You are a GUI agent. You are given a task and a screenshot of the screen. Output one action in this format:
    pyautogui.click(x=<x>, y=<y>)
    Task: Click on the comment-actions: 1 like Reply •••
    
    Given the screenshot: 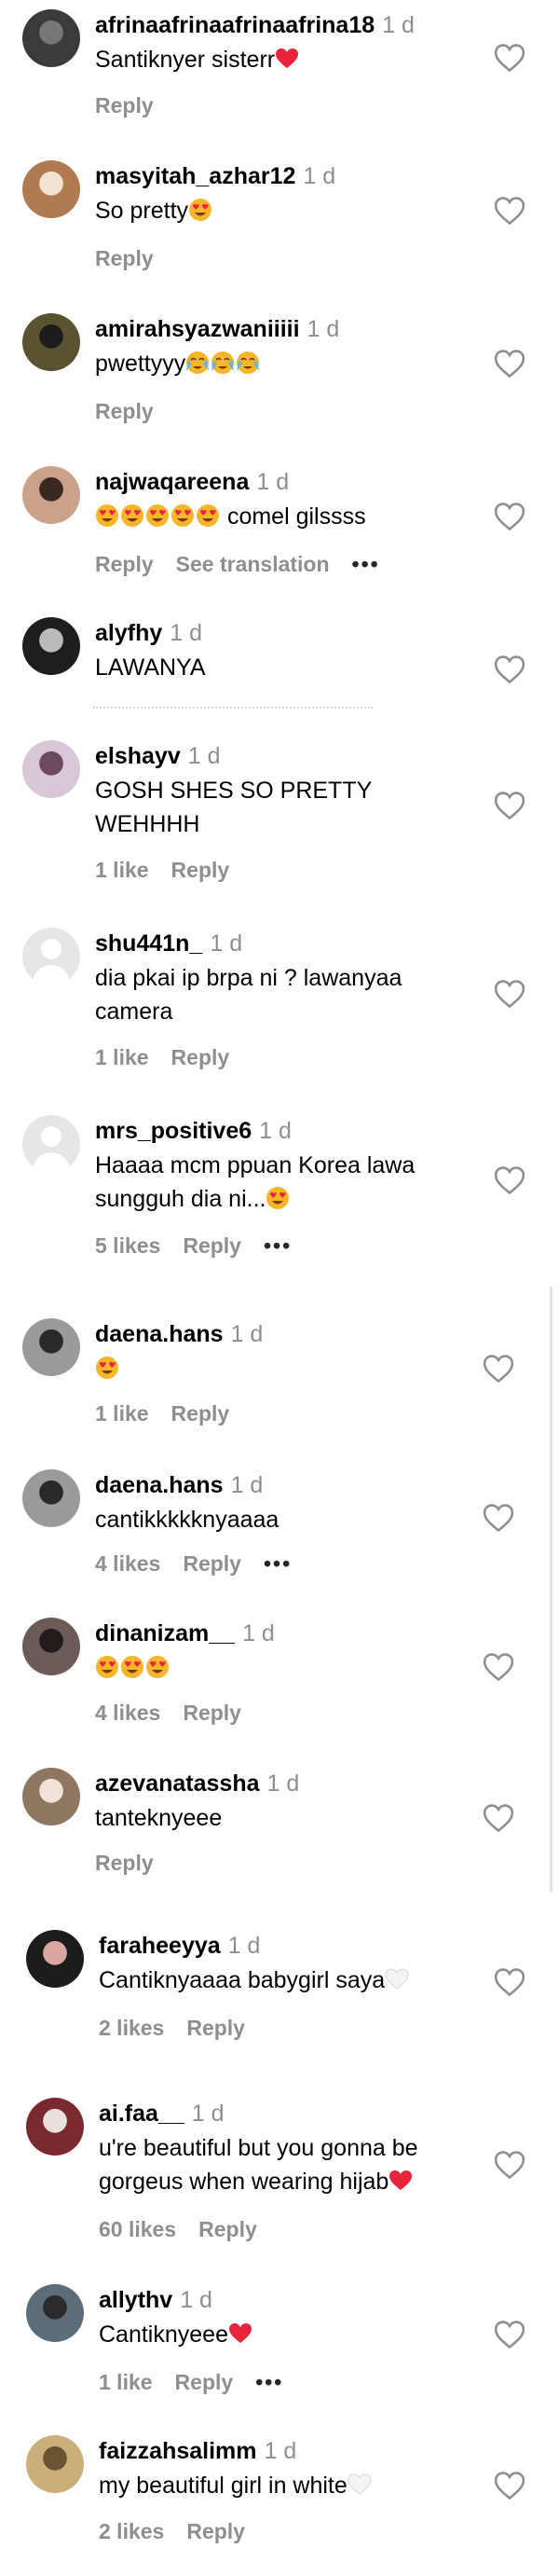 What is the action you would take?
    pyautogui.click(x=202, y=2382)
    